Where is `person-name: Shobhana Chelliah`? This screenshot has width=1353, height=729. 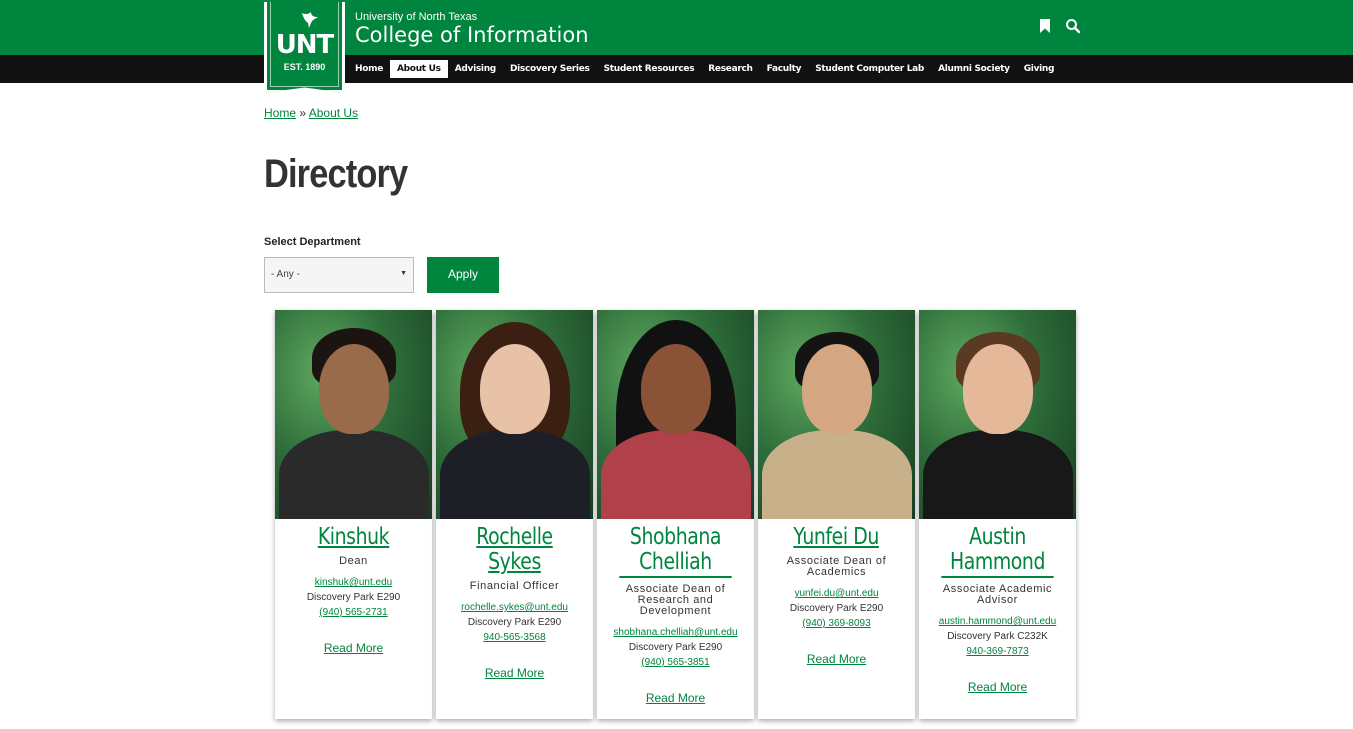
person-name: Shobhana Chelliah is located at coordinates (675, 551).